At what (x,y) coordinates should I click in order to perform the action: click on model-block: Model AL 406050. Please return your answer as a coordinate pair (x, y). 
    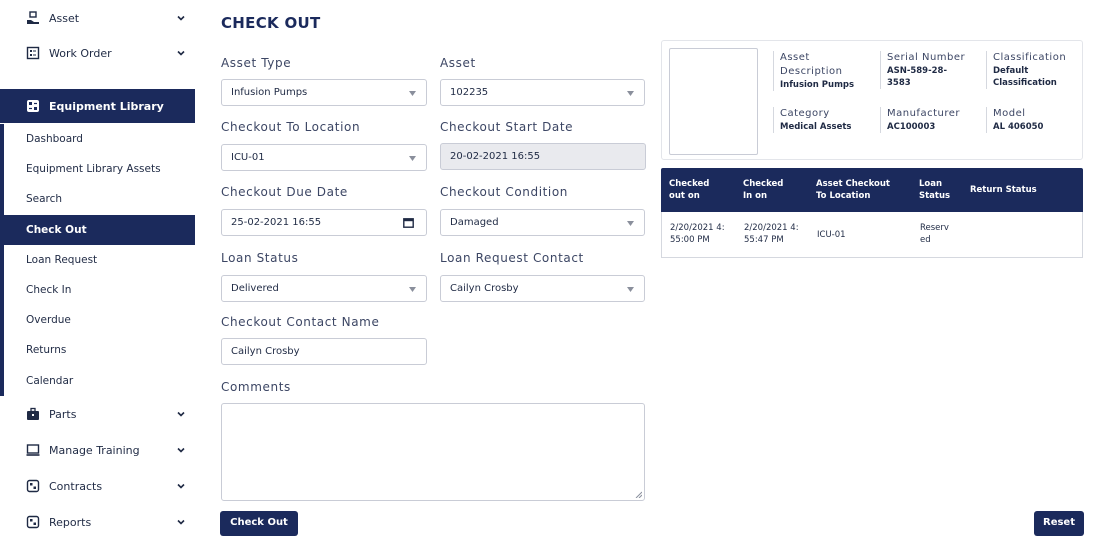
    Looking at the image, I should click on (1034, 120).